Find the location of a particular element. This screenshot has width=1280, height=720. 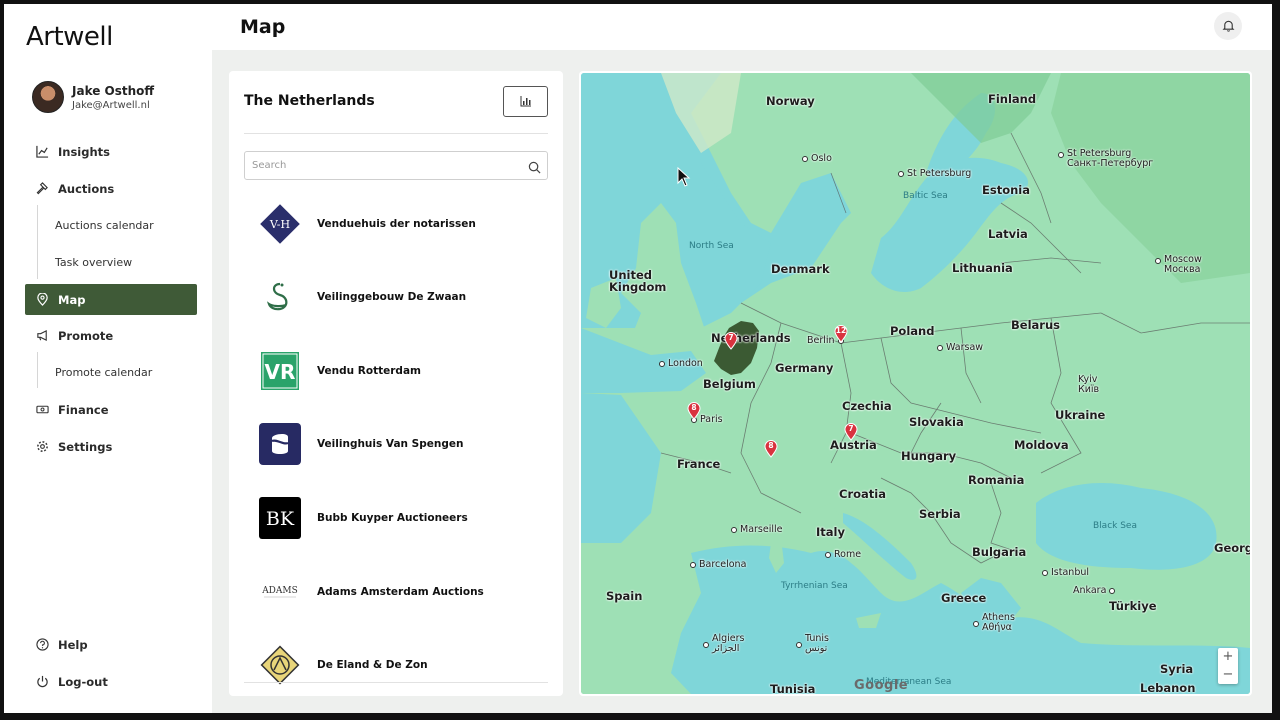

sidebar-item-label: Promote is located at coordinates (86, 335).